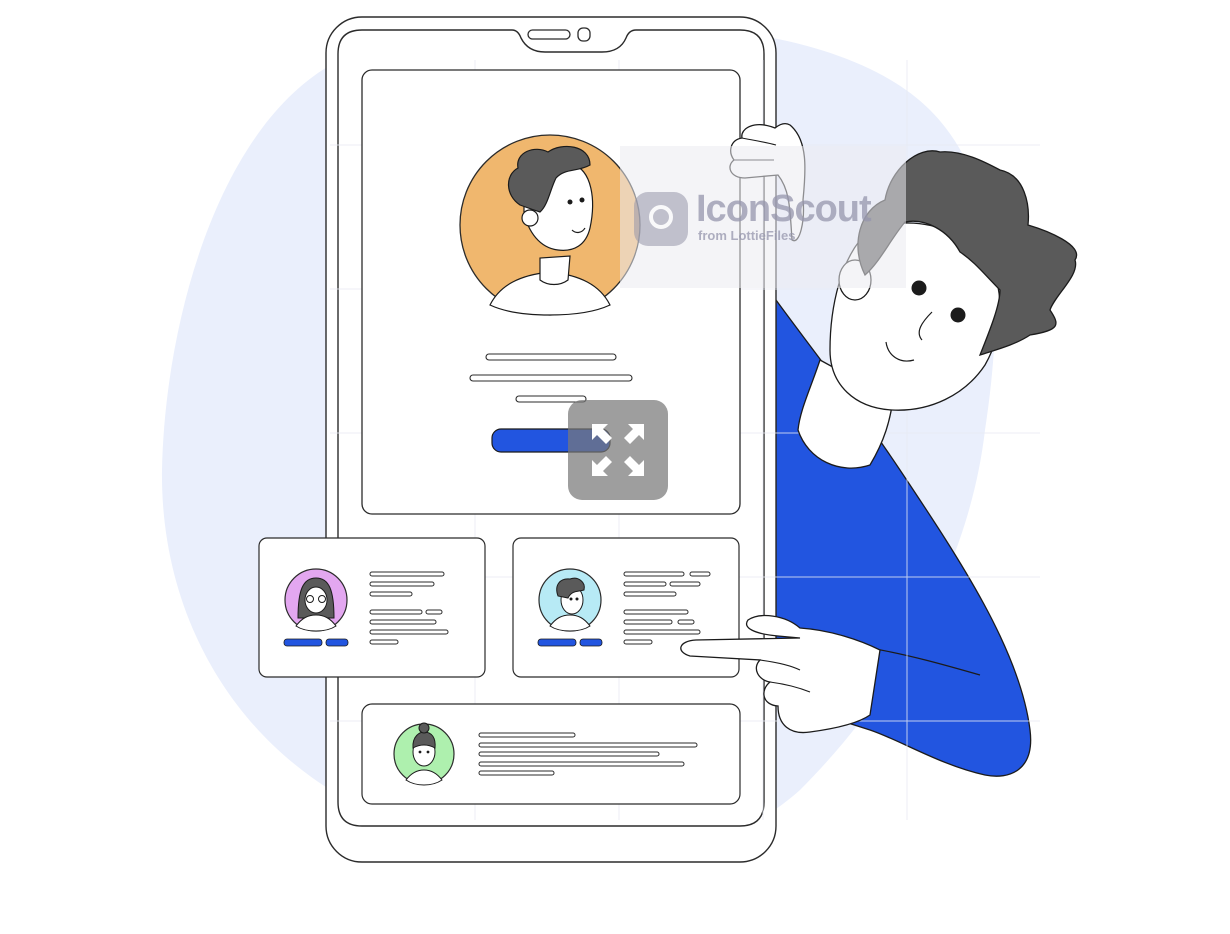  What do you see at coordinates (584, 34) in the screenshot?
I see `camera-dot` at bounding box center [584, 34].